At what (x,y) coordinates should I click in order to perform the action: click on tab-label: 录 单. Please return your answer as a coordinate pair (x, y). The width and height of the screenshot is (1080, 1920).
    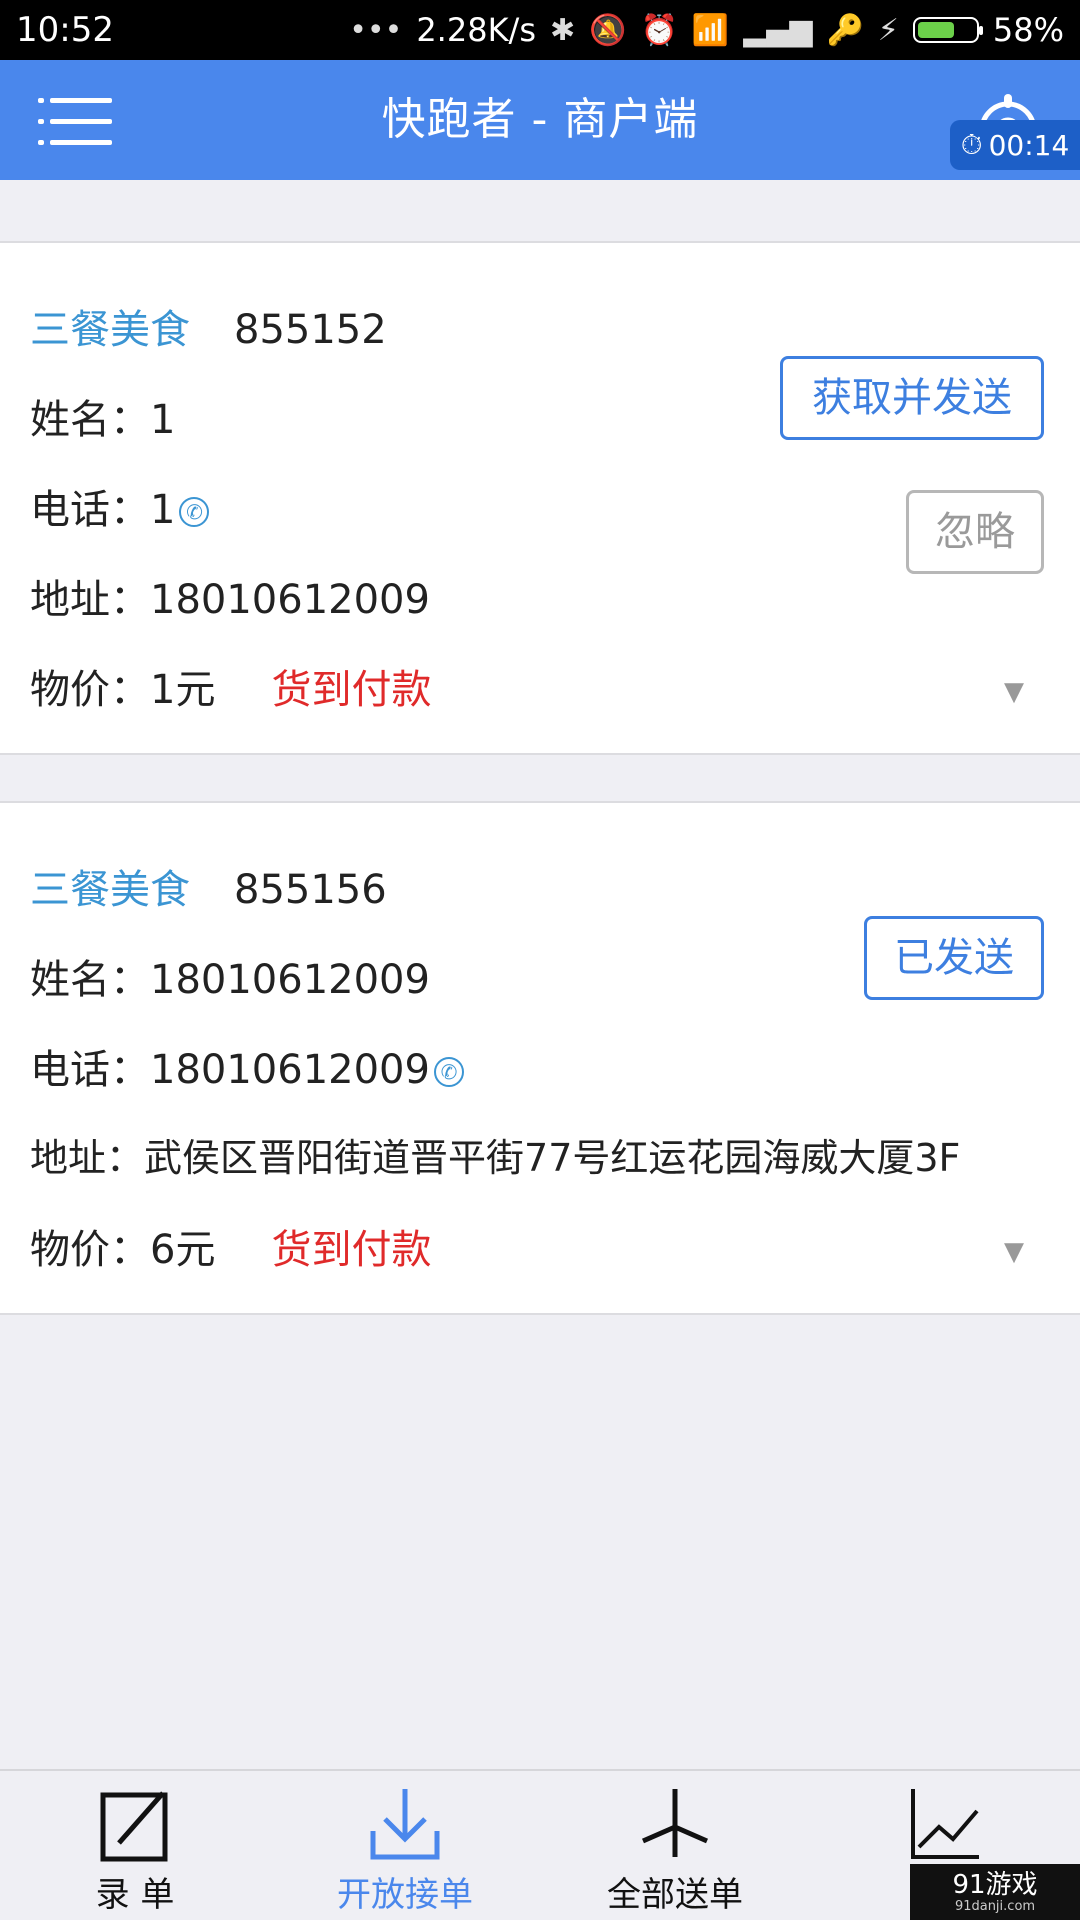
    Looking at the image, I should click on (135, 1895).